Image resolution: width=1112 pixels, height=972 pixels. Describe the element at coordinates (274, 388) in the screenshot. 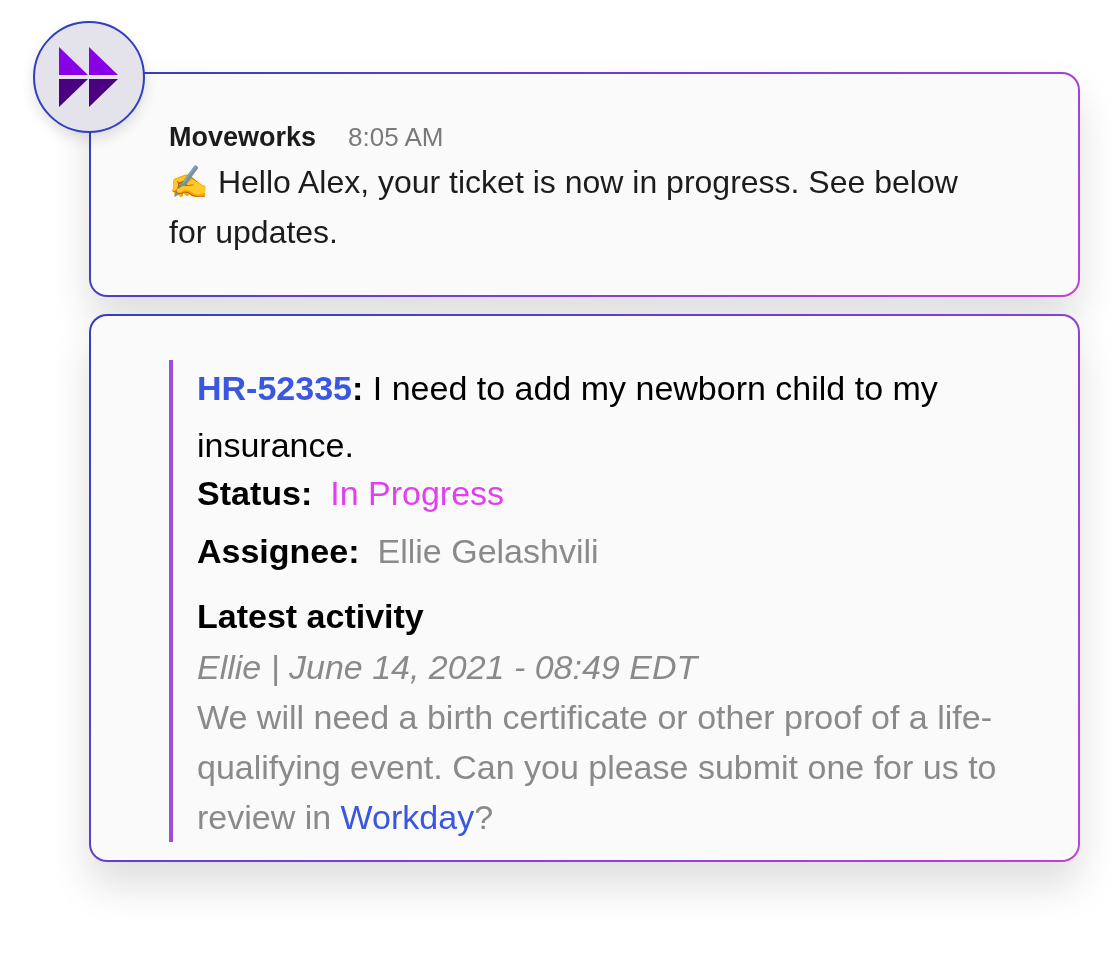

I see `ticket-link: HR-52335` at that location.